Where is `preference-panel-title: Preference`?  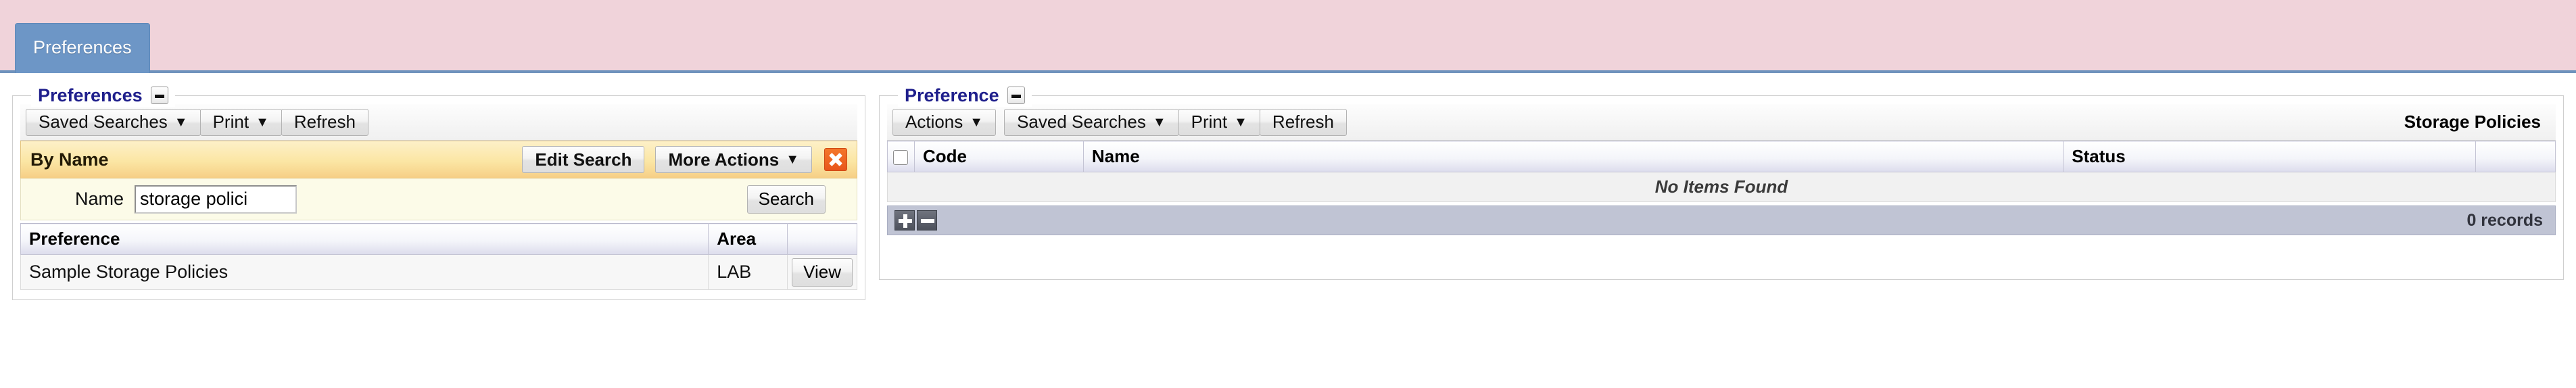 preference-panel-title: Preference is located at coordinates (952, 95).